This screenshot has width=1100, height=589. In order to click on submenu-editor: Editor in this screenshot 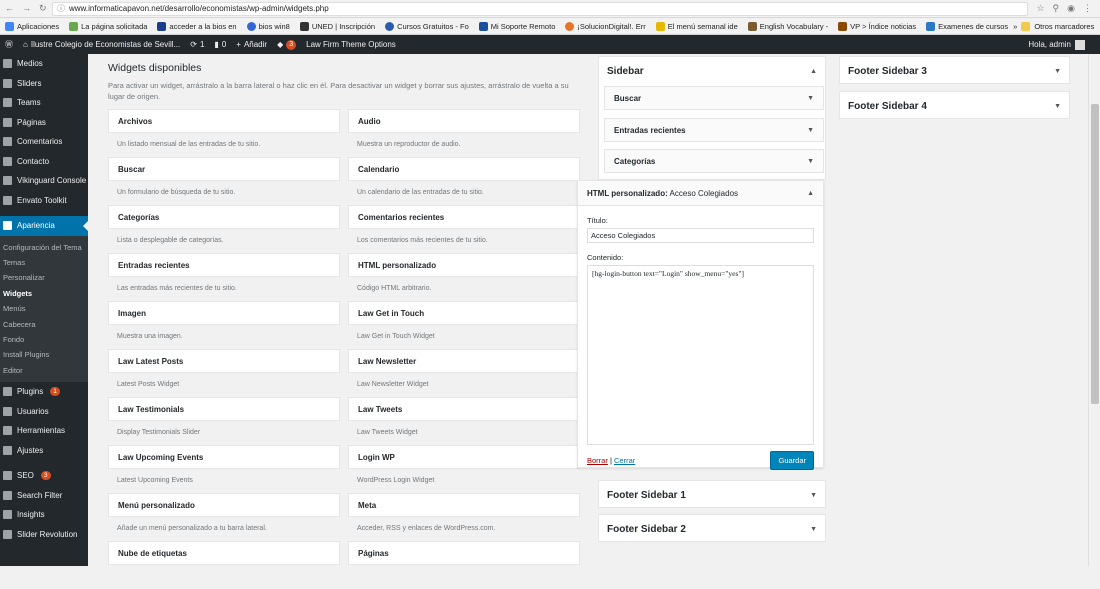, I will do `click(44, 370)`.